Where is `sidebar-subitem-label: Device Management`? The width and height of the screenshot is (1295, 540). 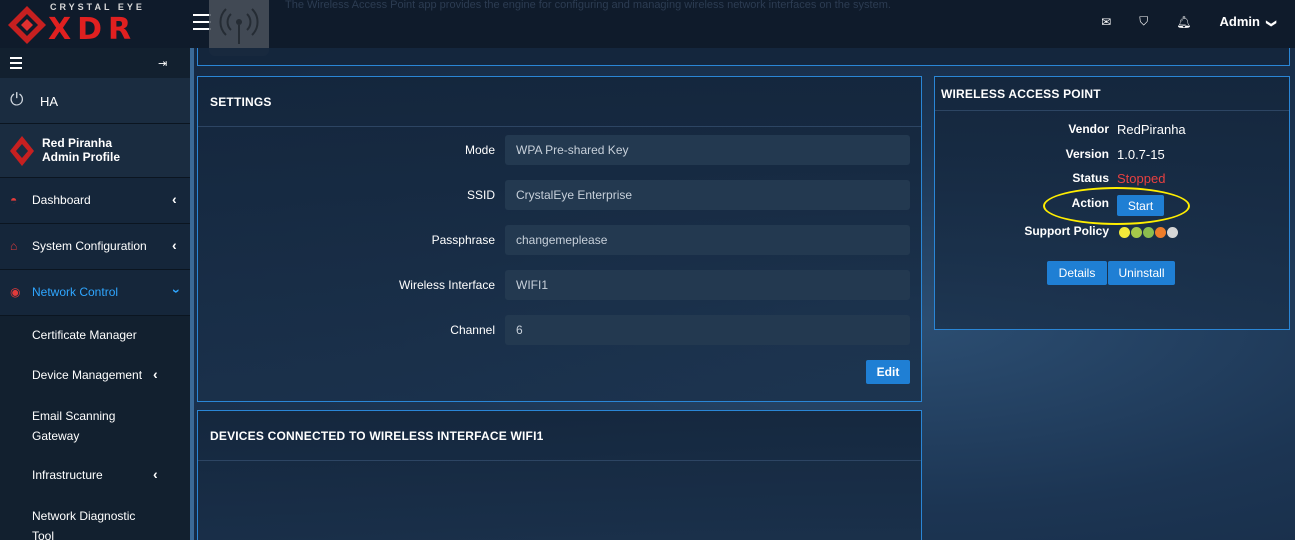 sidebar-subitem-label: Device Management is located at coordinates (87, 375).